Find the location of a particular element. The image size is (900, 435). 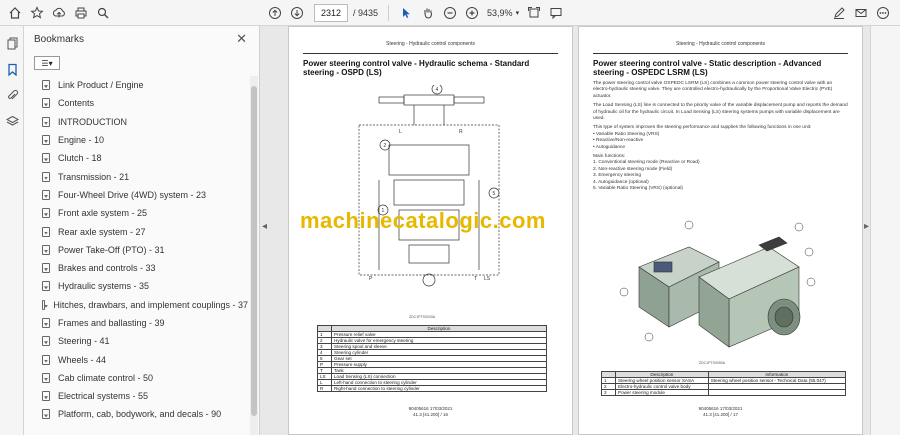

bookmark-label: Hydraulic systems - 35 is located at coordinates (104, 286).